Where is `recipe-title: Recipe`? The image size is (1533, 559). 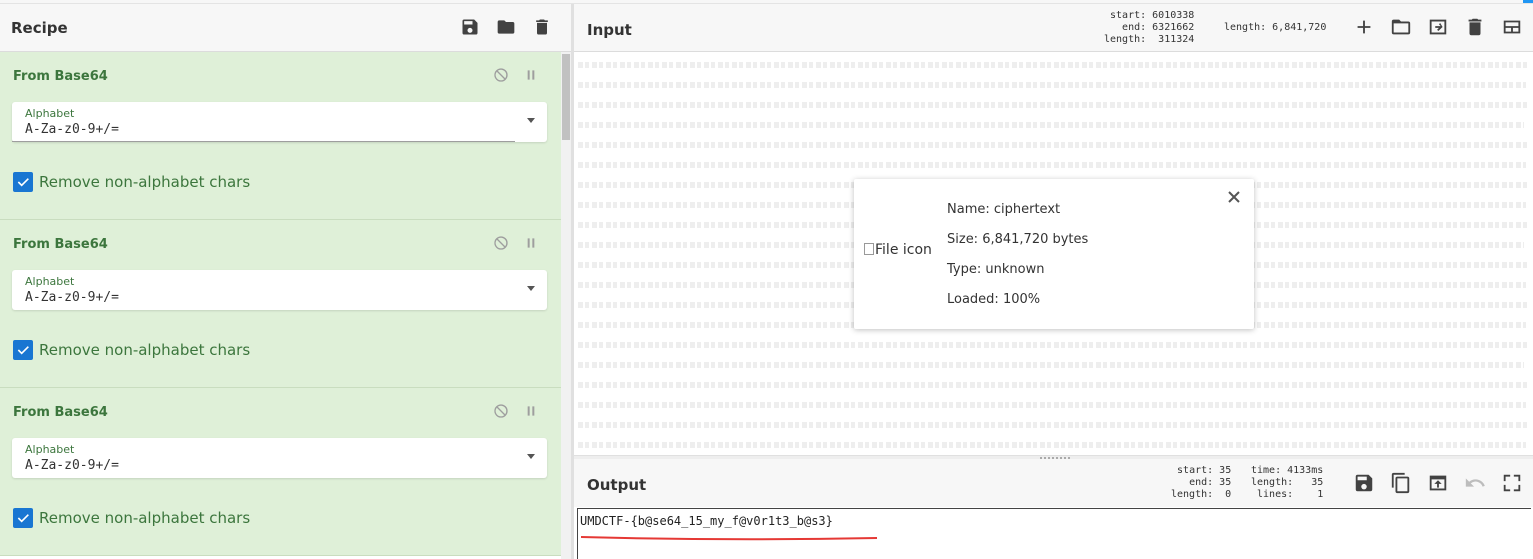 recipe-title: Recipe is located at coordinates (39, 28).